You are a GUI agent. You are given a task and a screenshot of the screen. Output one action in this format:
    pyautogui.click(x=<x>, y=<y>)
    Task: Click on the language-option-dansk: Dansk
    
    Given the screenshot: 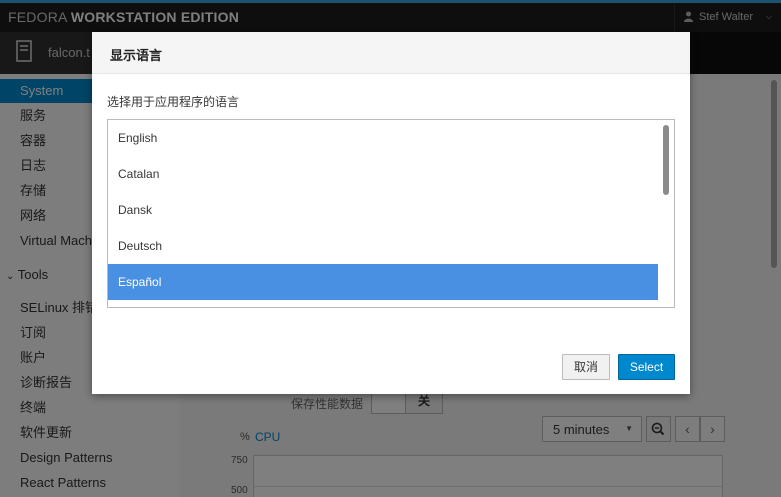 What is the action you would take?
    pyautogui.click(x=383, y=210)
    